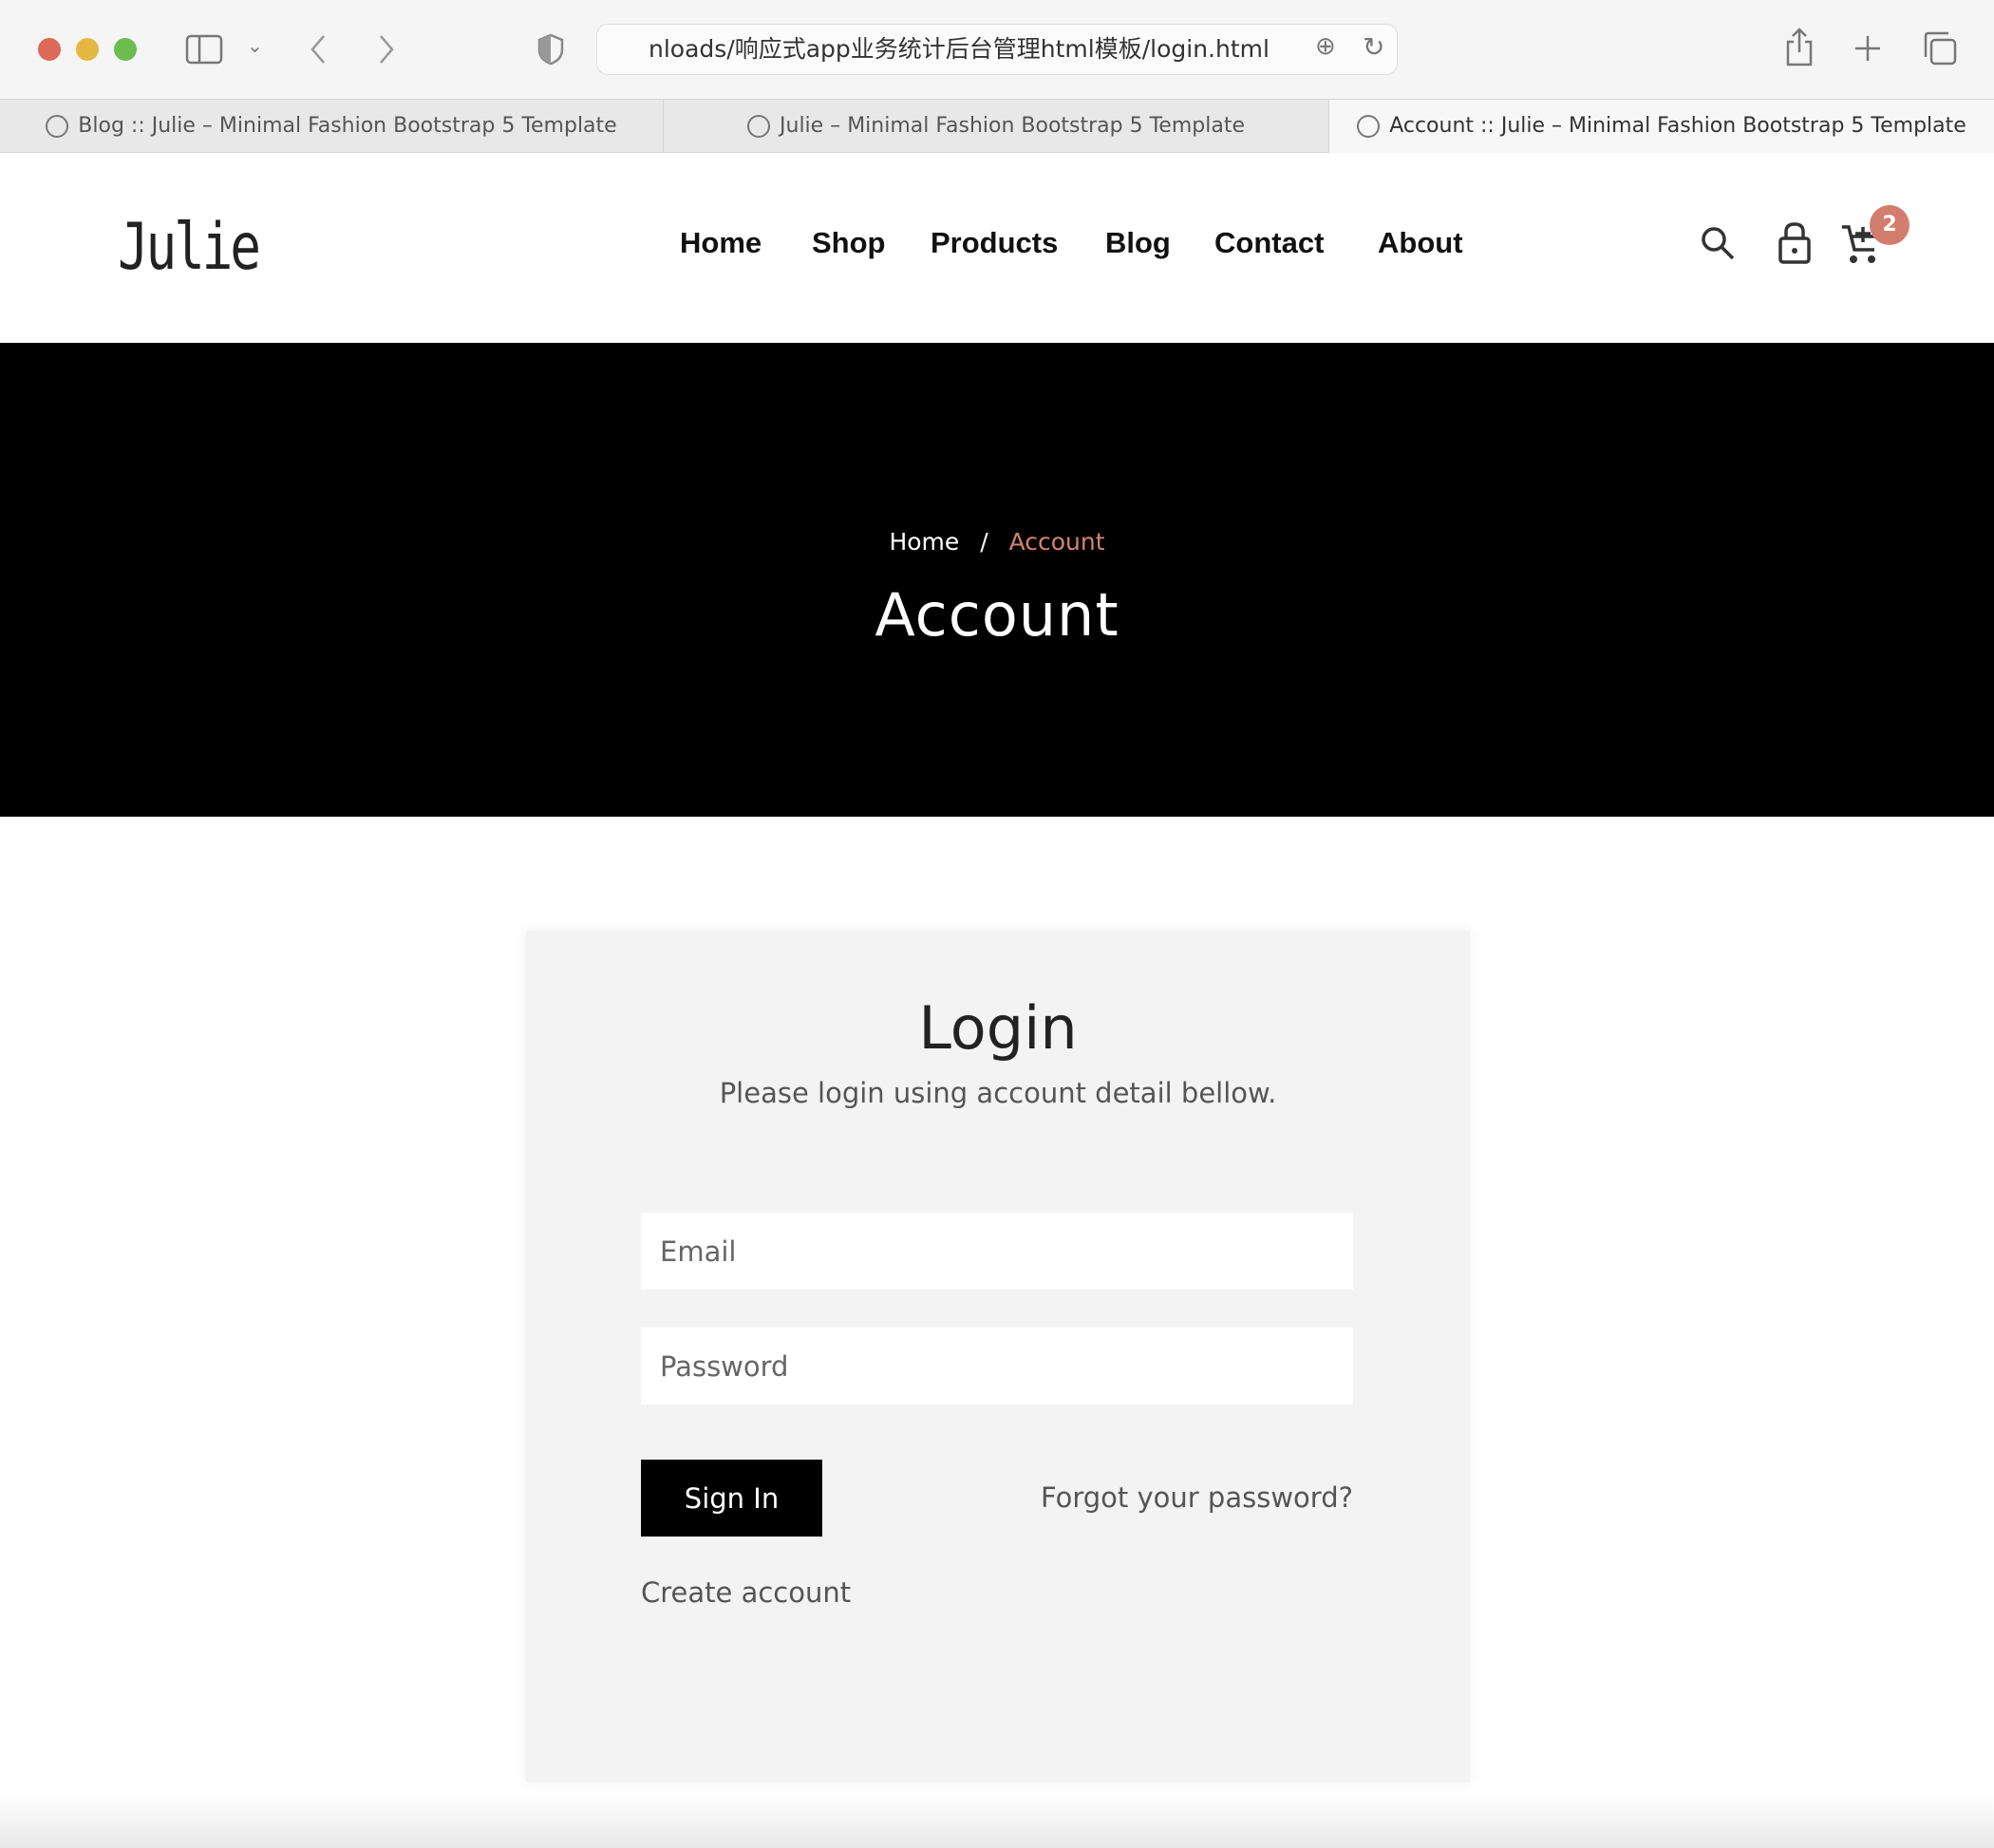 The width and height of the screenshot is (1994, 1848). I want to click on lock-icon, so click(1795, 243).